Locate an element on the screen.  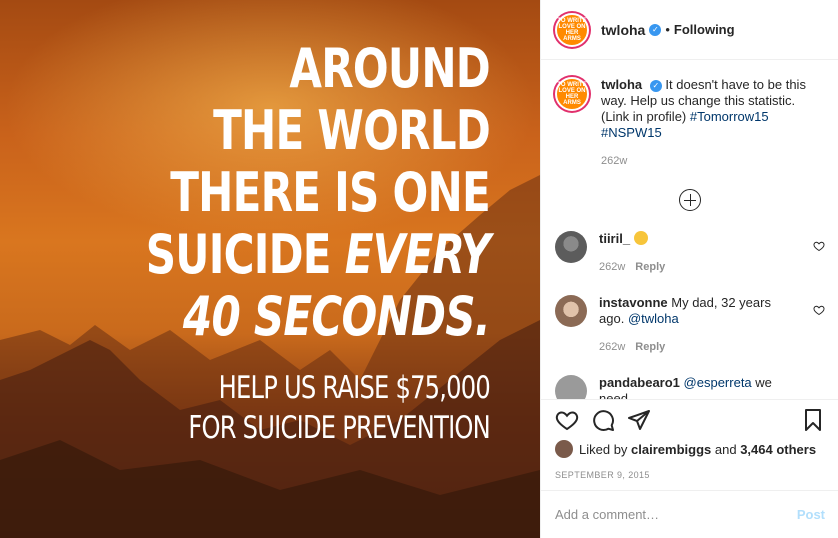
headline-line-4-emphasis: EVERY is located at coordinates (417, 254).